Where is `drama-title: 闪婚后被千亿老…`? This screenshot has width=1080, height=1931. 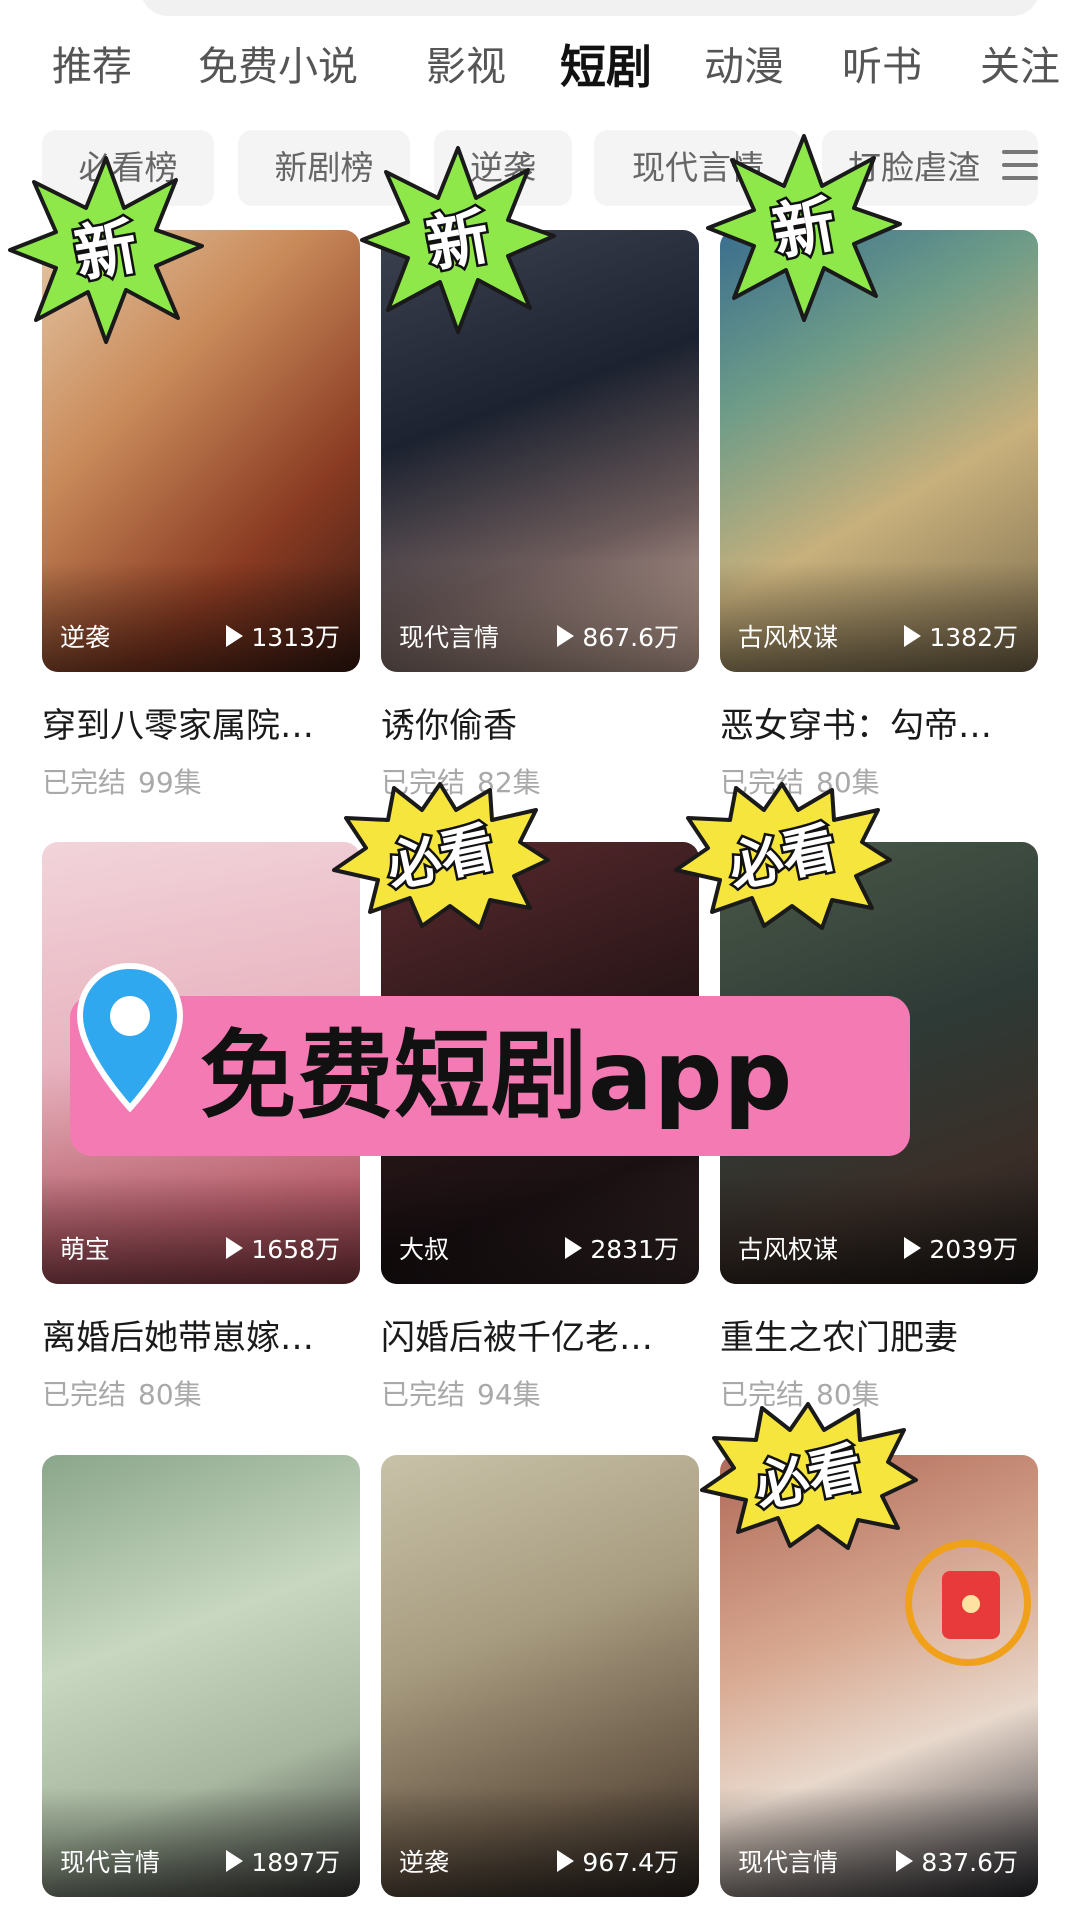 drama-title: 闪婚后被千亿老… is located at coordinates (540, 1334).